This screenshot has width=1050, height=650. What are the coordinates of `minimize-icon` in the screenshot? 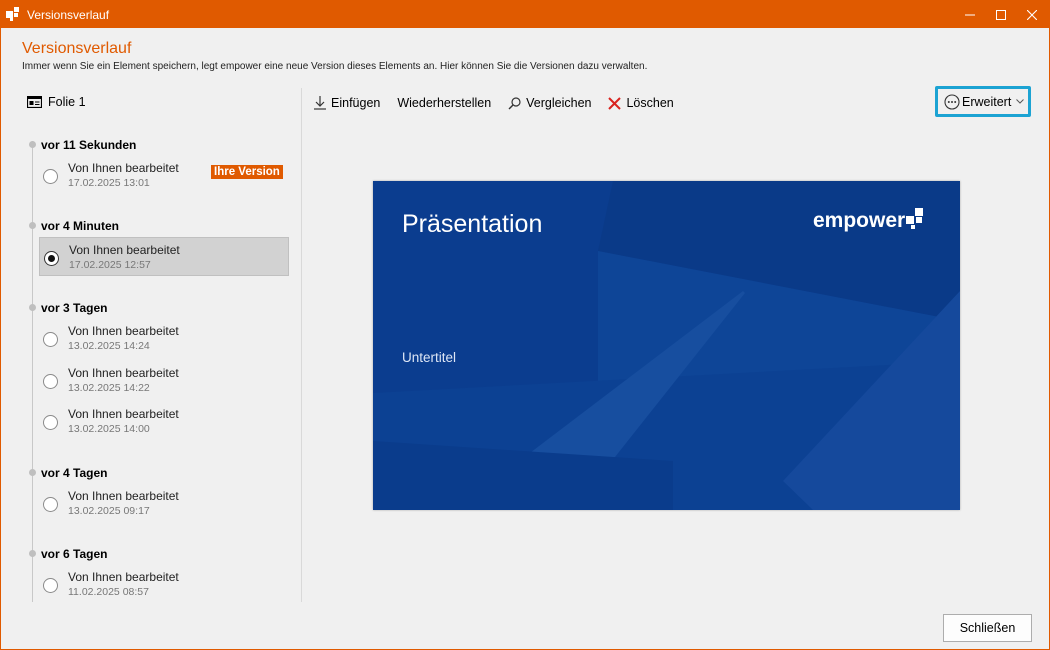 It's located at (970, 14).